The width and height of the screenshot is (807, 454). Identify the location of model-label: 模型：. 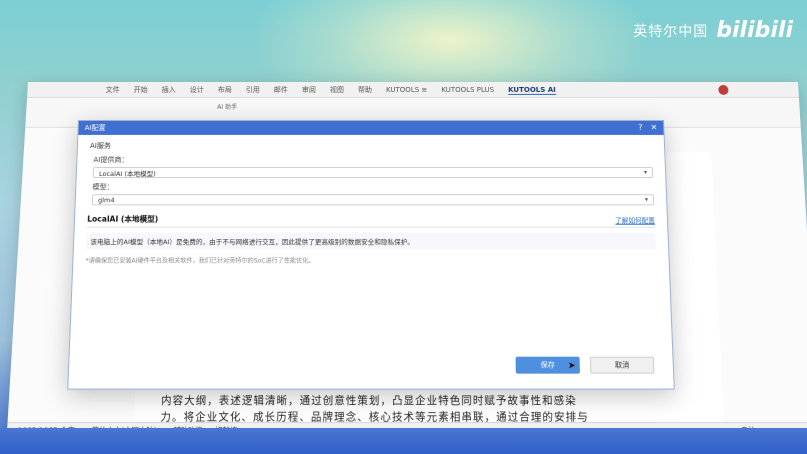
(372, 187).